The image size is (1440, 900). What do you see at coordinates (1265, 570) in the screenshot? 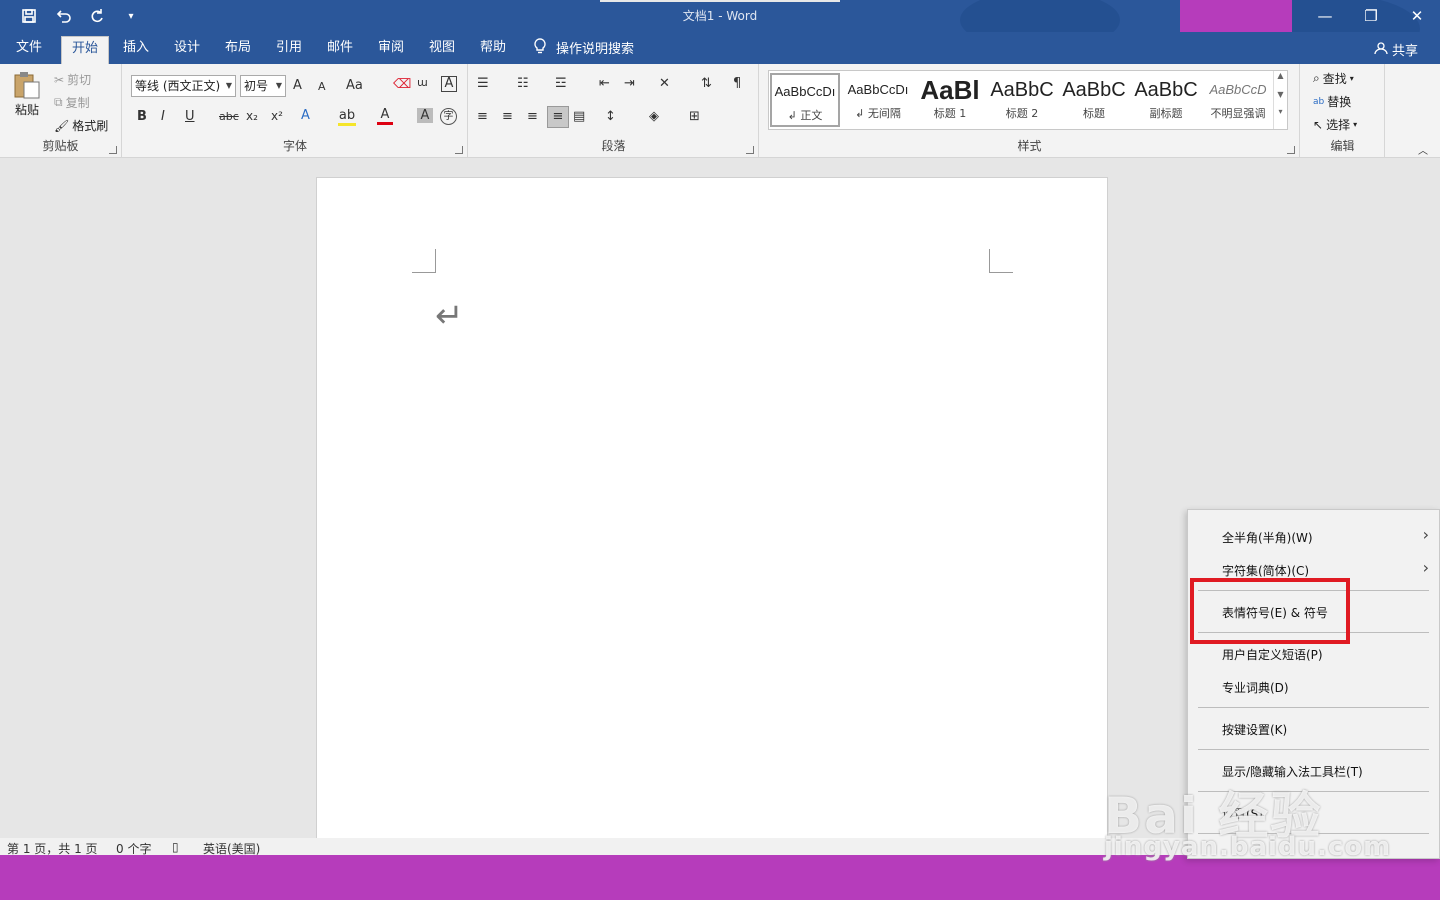
I see `menu-item-charset: 字符集(简体)(C)` at bounding box center [1265, 570].